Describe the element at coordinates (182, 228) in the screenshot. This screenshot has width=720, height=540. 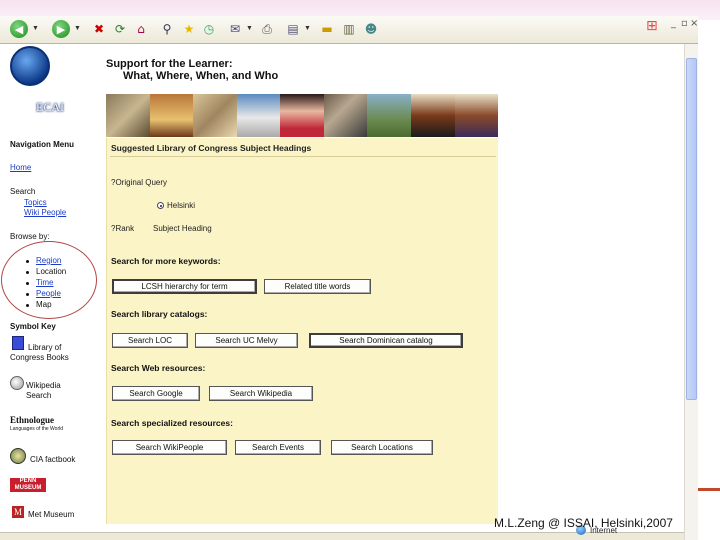
I see `subject-heading-label: Subject Heading` at that location.